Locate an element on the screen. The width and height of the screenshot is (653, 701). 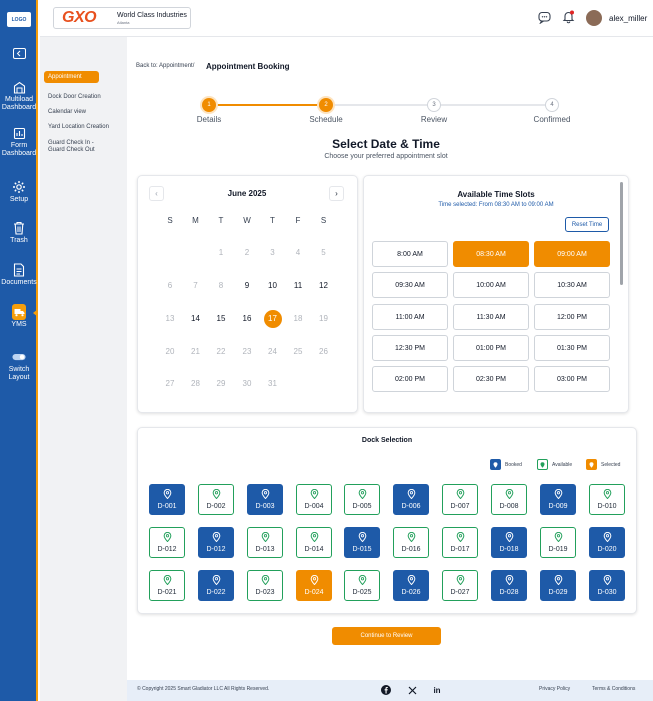
continue-to-review-button: Continue to Review is located at coordinates (386, 636).